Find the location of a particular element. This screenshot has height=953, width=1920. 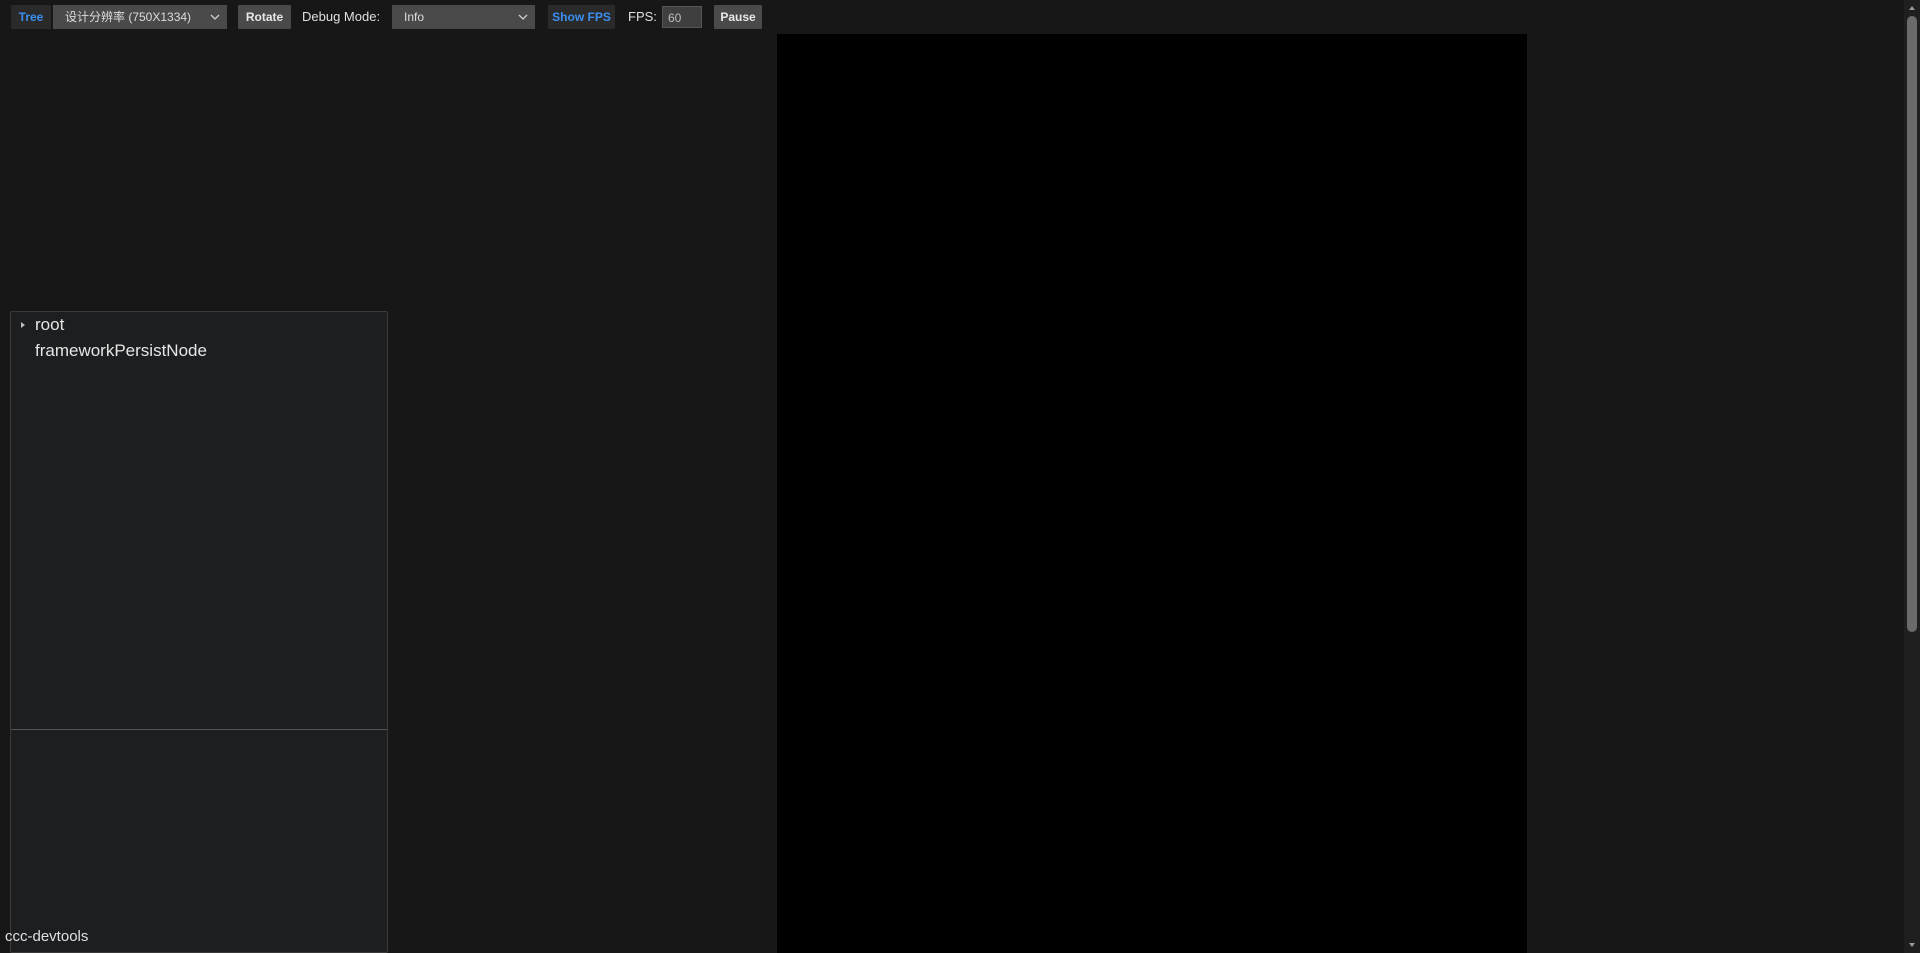

tree-node-frameworkpersistnode: frameworkPersistNode is located at coordinates (121, 351).